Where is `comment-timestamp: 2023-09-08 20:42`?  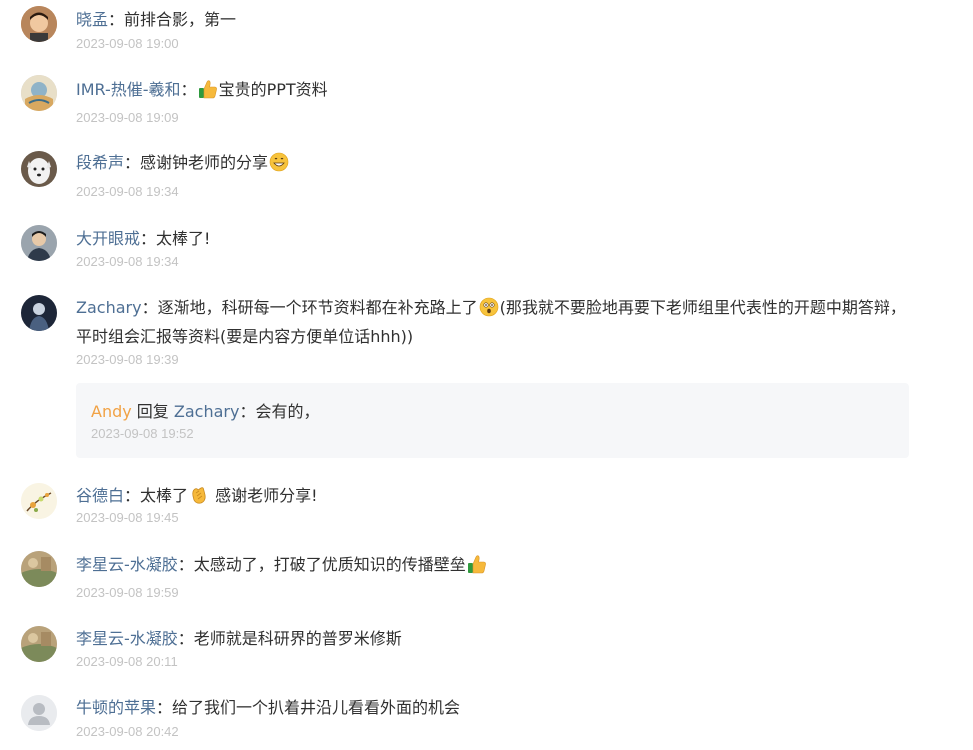
comment-timestamp: 2023-09-08 20:42 is located at coordinates (127, 731).